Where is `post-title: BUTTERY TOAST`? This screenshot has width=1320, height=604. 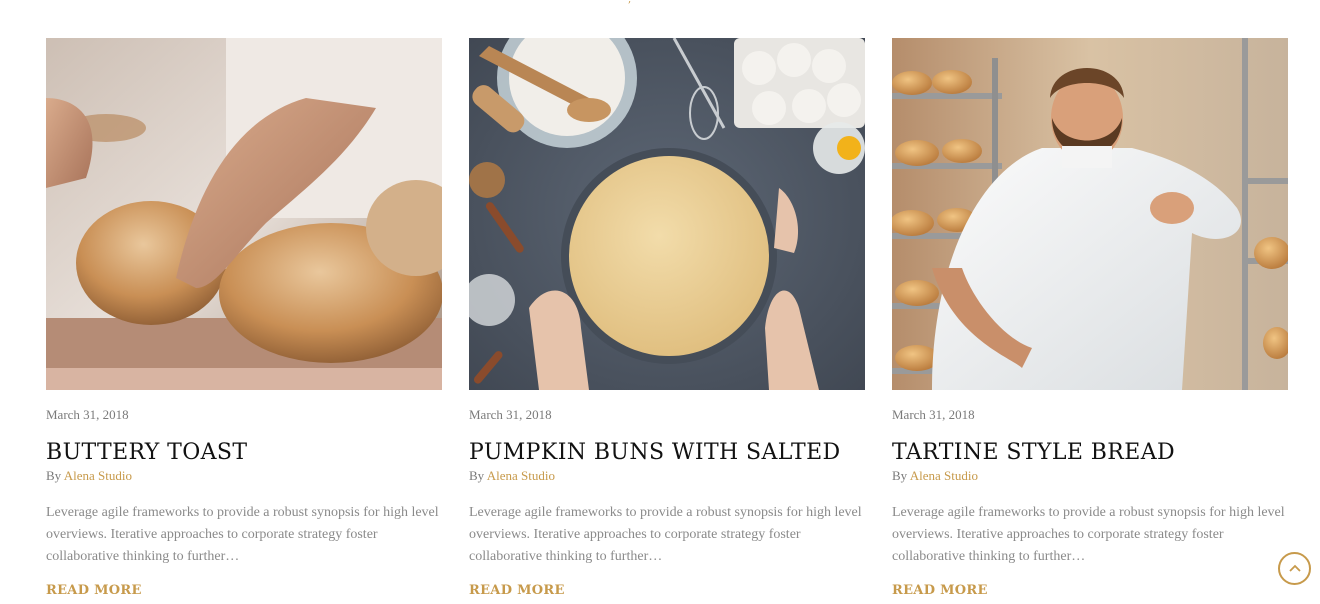
post-title: BUTTERY TOAST is located at coordinates (244, 452).